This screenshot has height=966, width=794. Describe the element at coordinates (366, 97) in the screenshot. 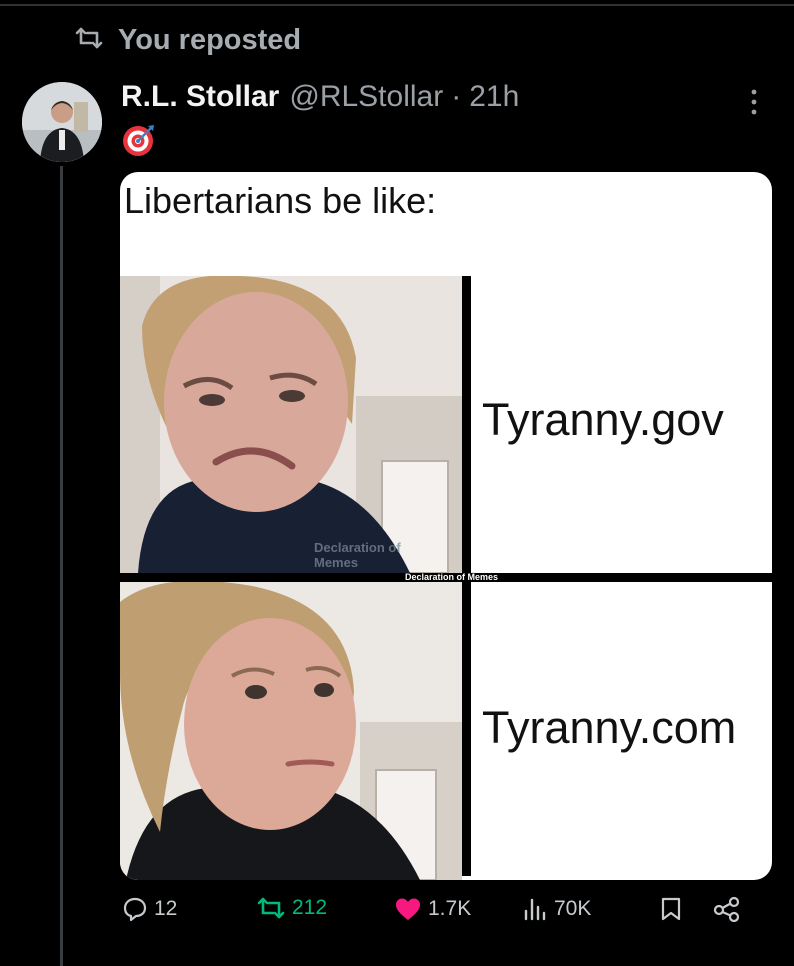

I see `author-handle: @RLStollar` at that location.